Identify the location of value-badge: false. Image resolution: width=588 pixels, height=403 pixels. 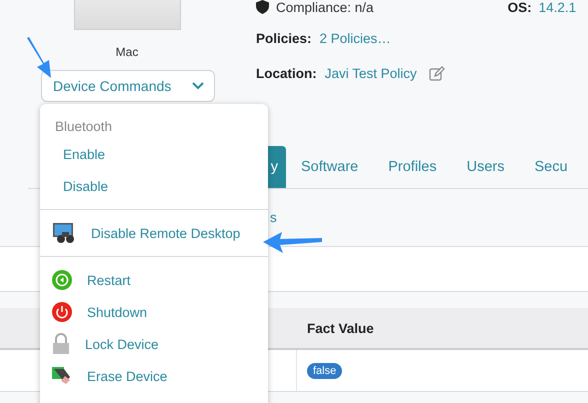
(324, 370).